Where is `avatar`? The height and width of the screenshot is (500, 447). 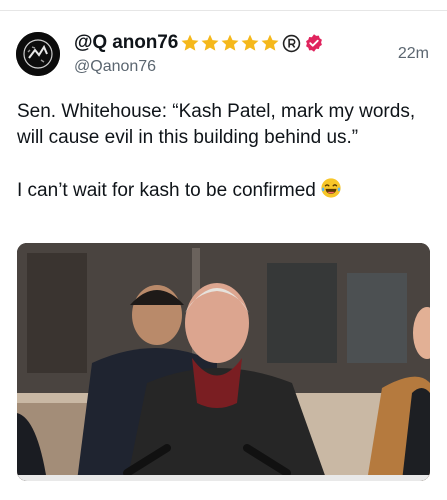
avatar is located at coordinates (38, 54).